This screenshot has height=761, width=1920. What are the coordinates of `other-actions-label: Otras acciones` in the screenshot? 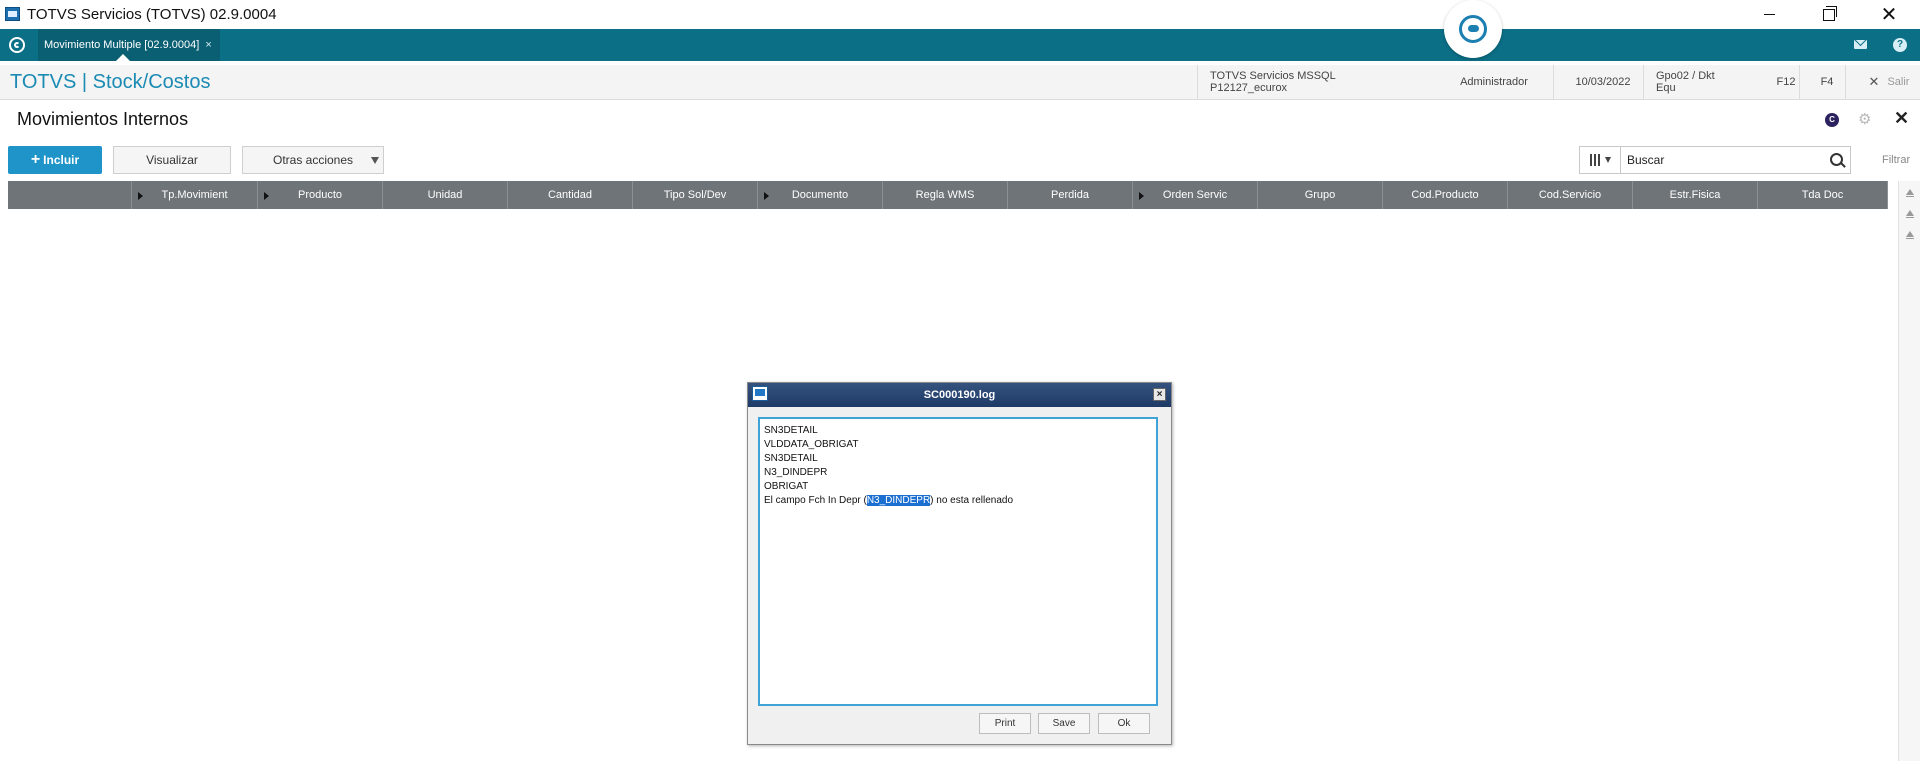 It's located at (313, 160).